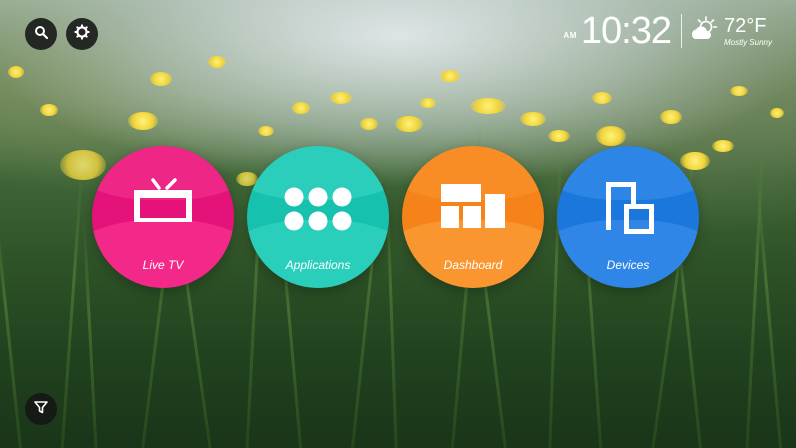 The height and width of the screenshot is (448, 796). What do you see at coordinates (626, 31) in the screenshot?
I see `clock-time: 10:32` at bounding box center [626, 31].